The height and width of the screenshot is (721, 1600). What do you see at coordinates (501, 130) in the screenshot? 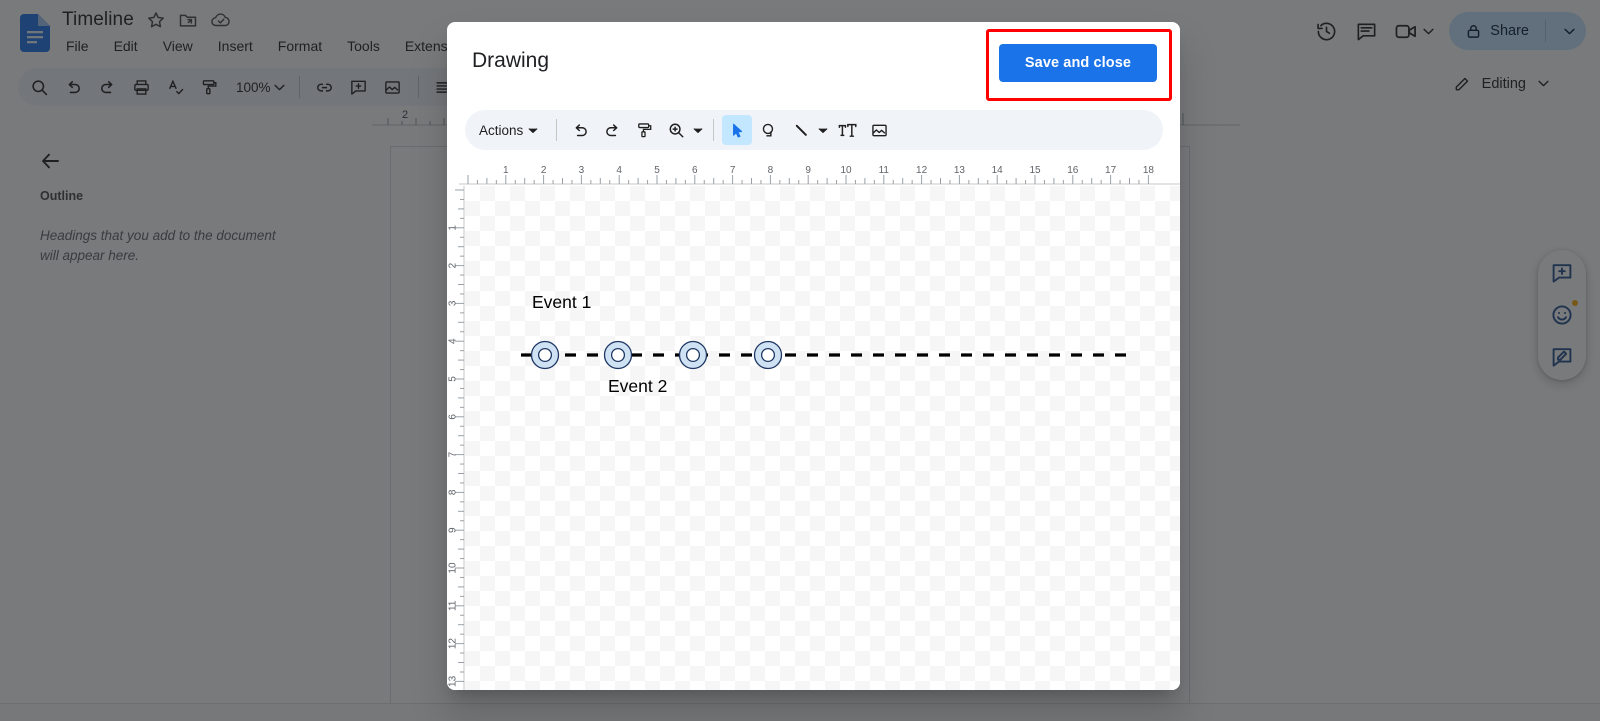
I see `actions-label: Actions` at bounding box center [501, 130].